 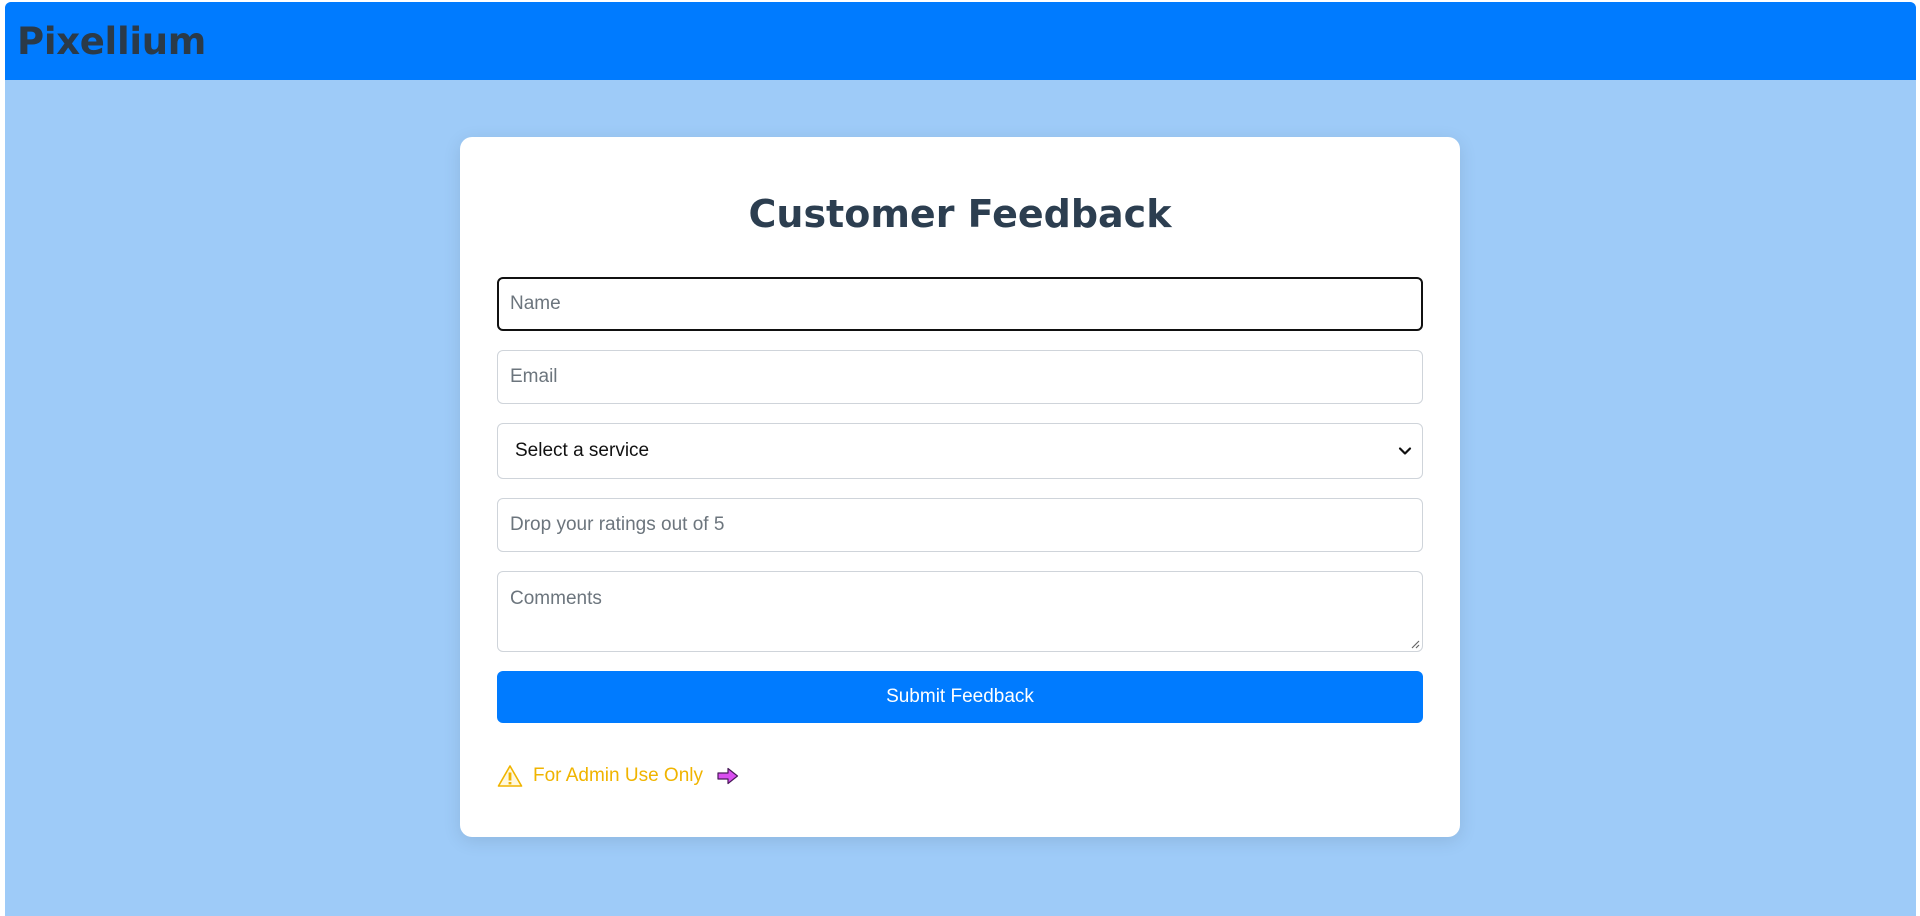 I want to click on admin-link: For Admin Use Only, so click(x=960, y=776).